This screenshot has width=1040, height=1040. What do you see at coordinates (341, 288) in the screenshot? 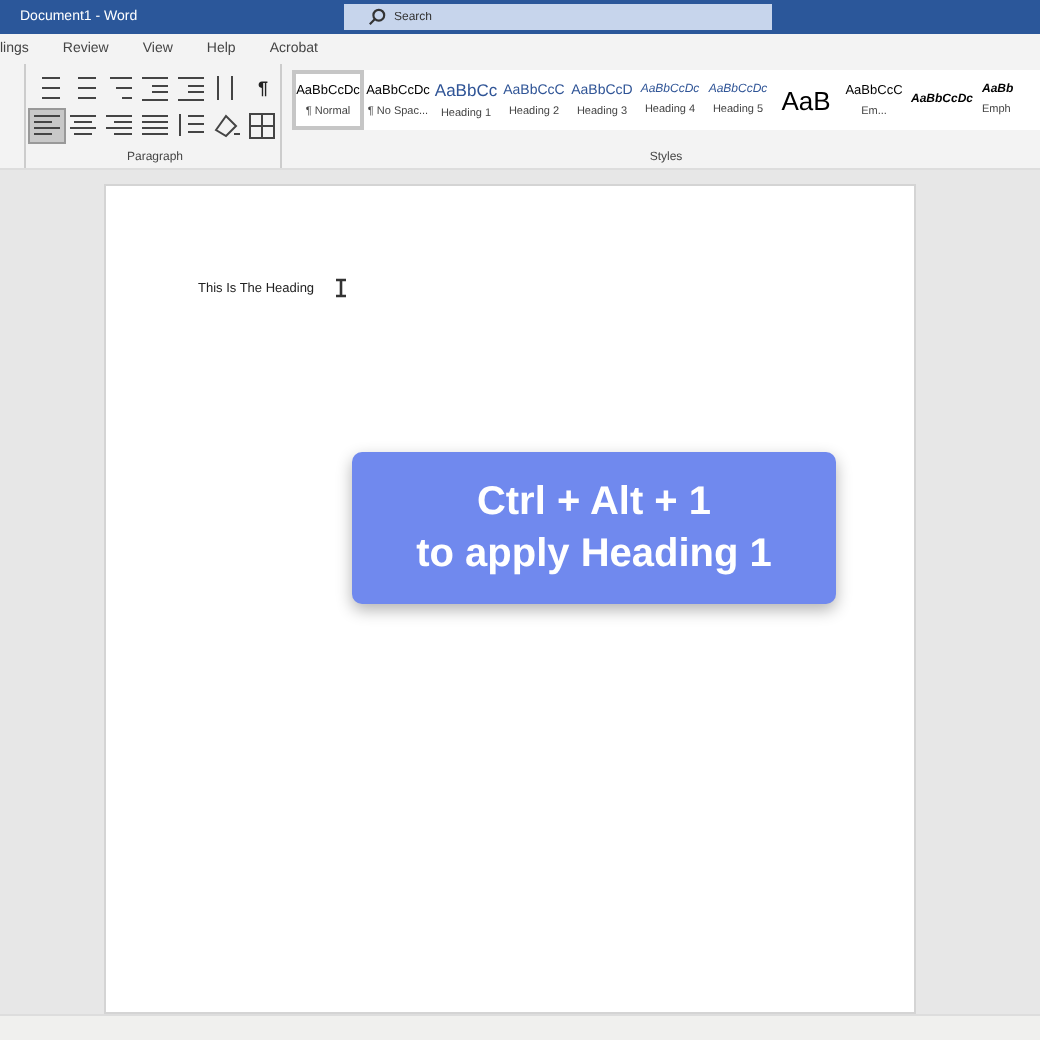
I see `text-cursor-icon` at bounding box center [341, 288].